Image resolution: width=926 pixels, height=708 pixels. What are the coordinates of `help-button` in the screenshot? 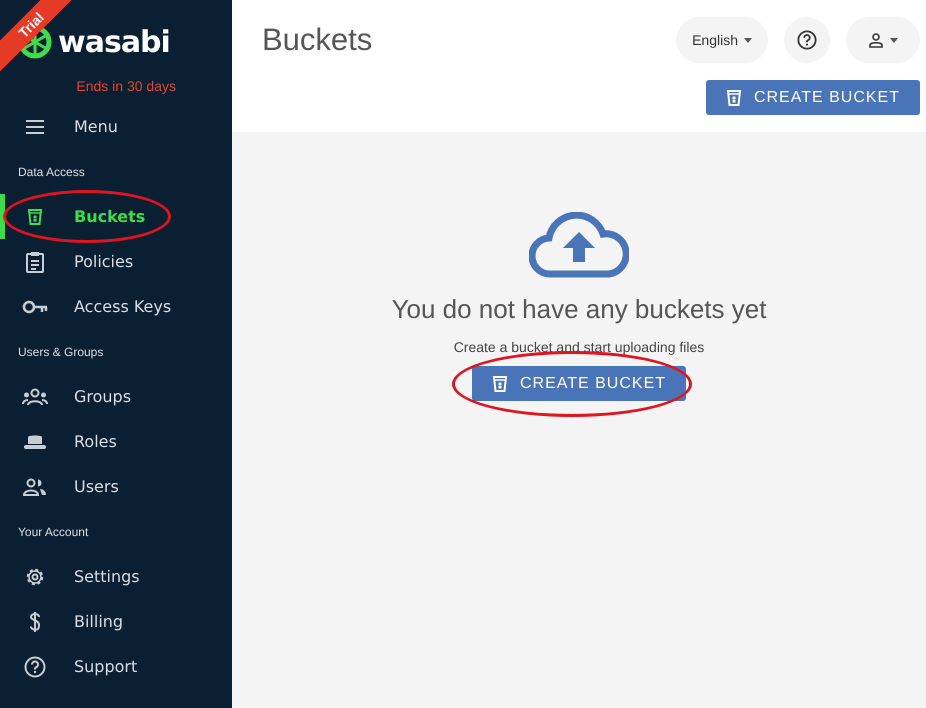 It's located at (807, 40).